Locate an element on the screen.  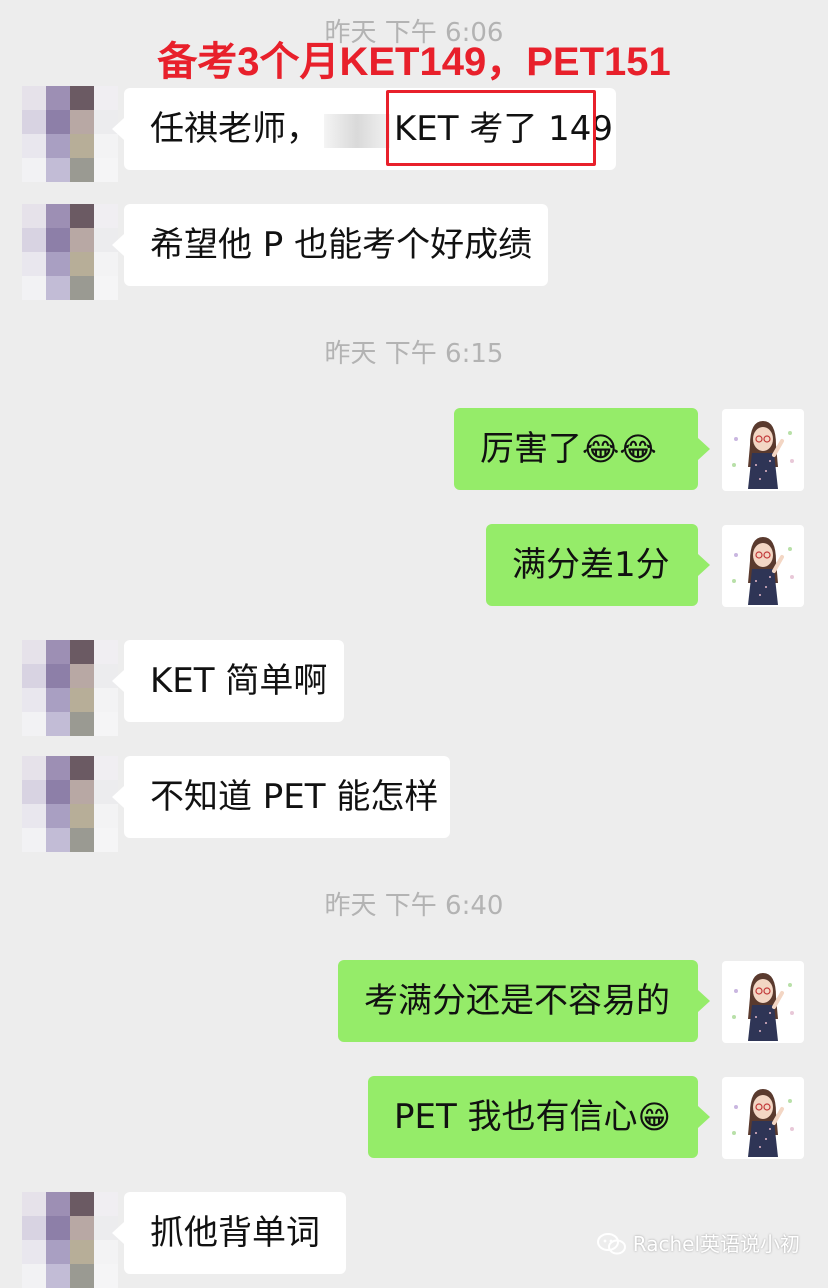
message-bubble: 不知道 PET 能怎样 is located at coordinates (281, 797).